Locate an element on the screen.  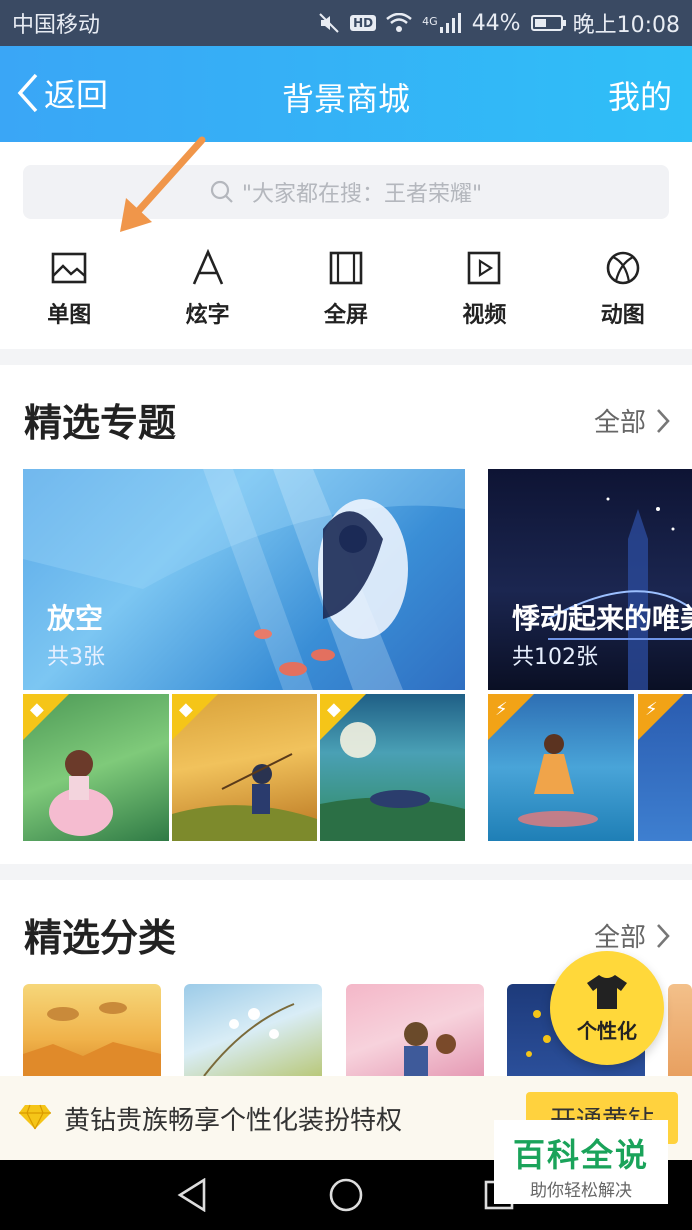
category-animated: 动图 is located at coordinates (623, 290).